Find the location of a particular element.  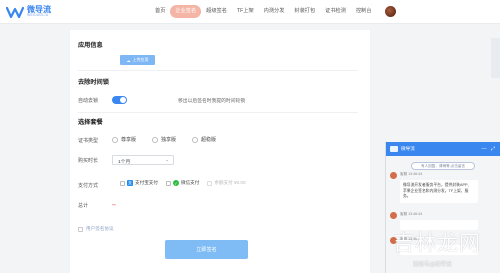

minimize-icon: — is located at coordinates (484, 149).